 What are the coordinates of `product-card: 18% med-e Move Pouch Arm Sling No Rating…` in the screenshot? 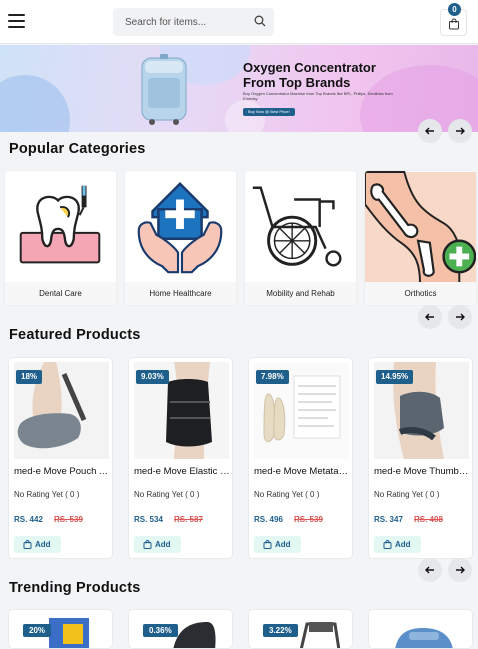 It's located at (60, 458).